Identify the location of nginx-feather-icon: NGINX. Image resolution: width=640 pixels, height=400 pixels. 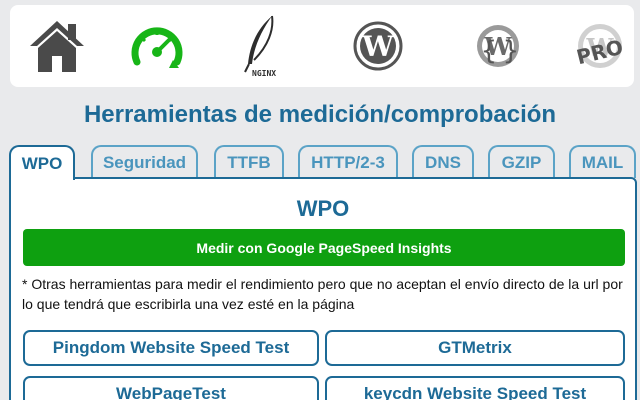
(257, 46).